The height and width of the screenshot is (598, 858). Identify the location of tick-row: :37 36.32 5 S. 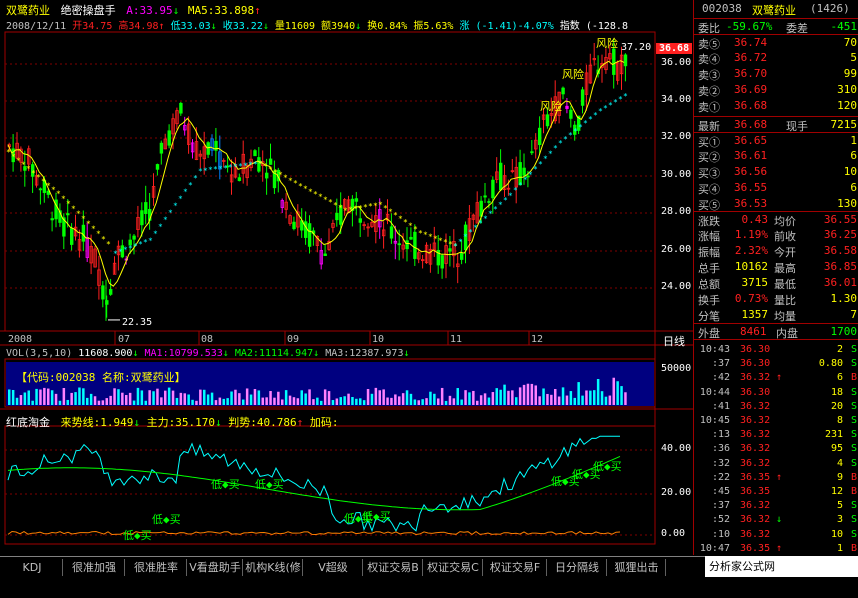
(776, 506).